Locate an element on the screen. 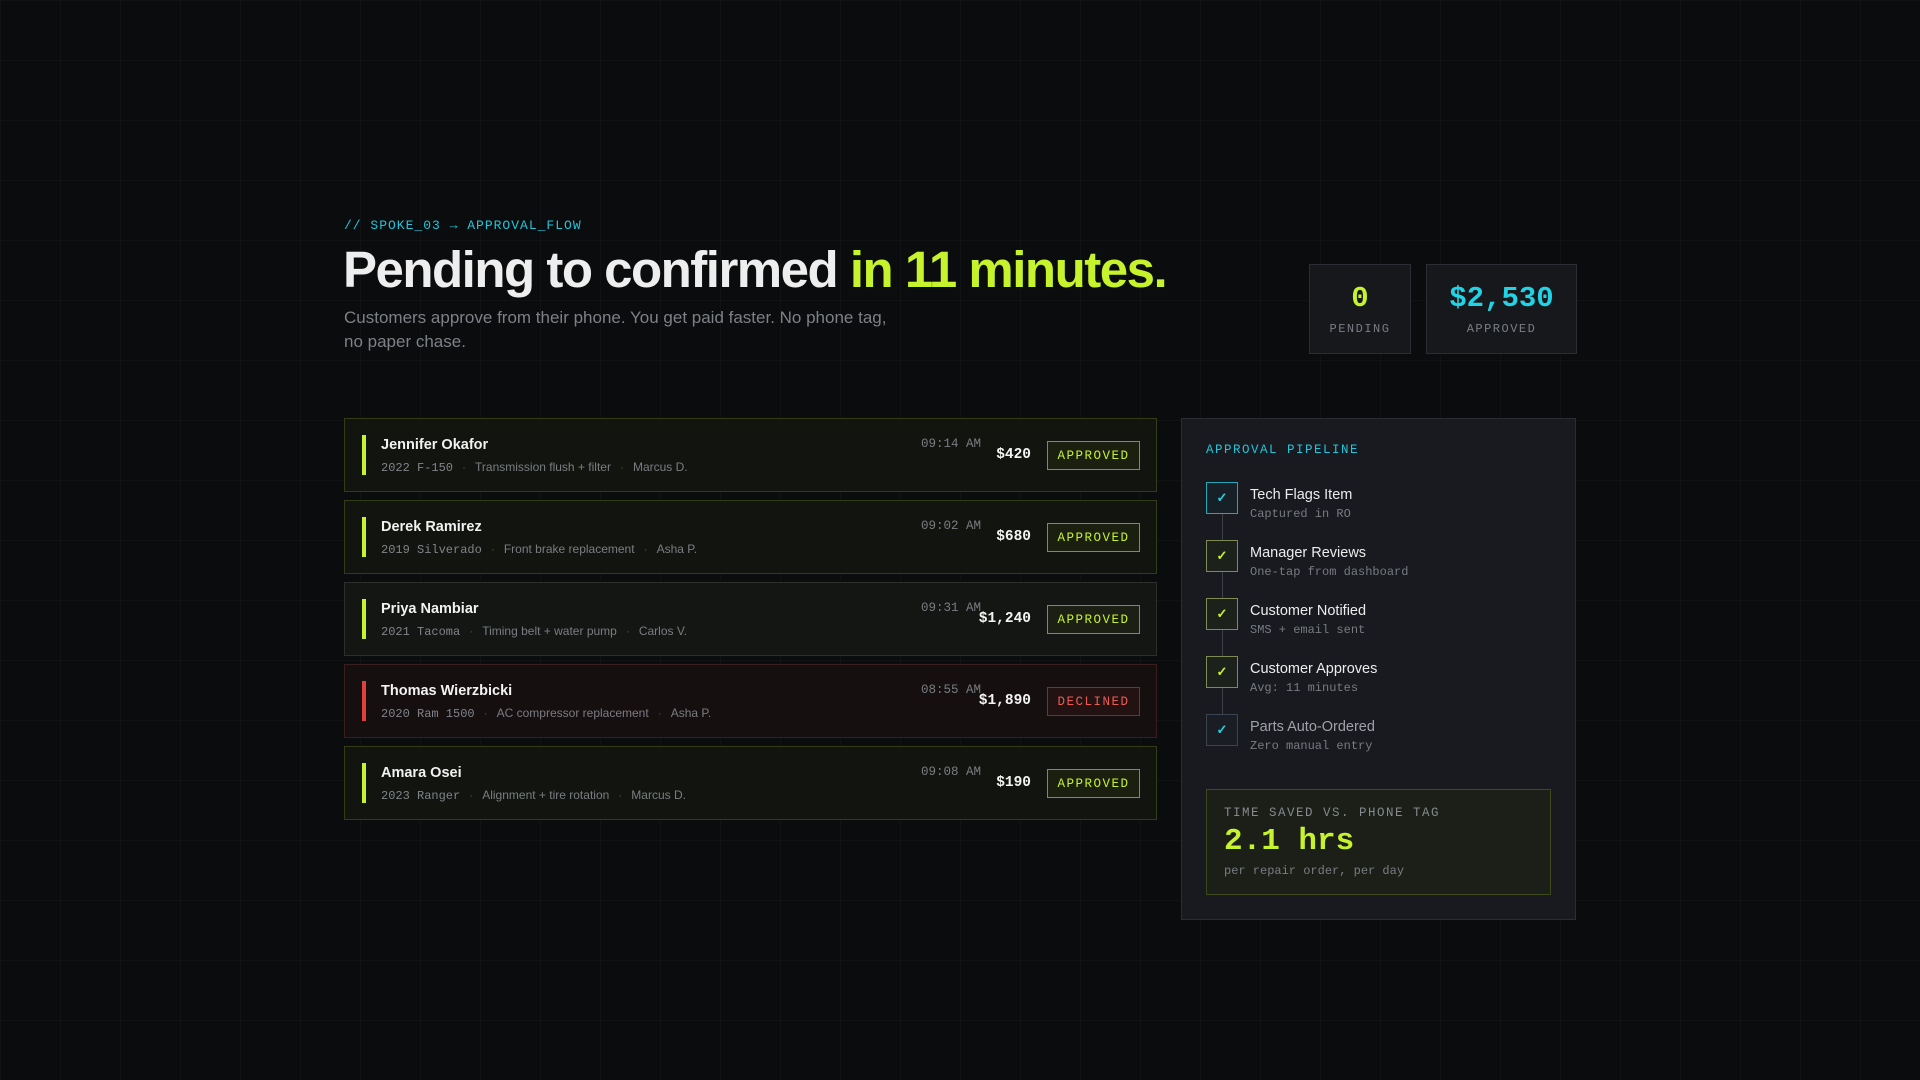  step-subtitle: Captured in RO is located at coordinates (1300, 514).